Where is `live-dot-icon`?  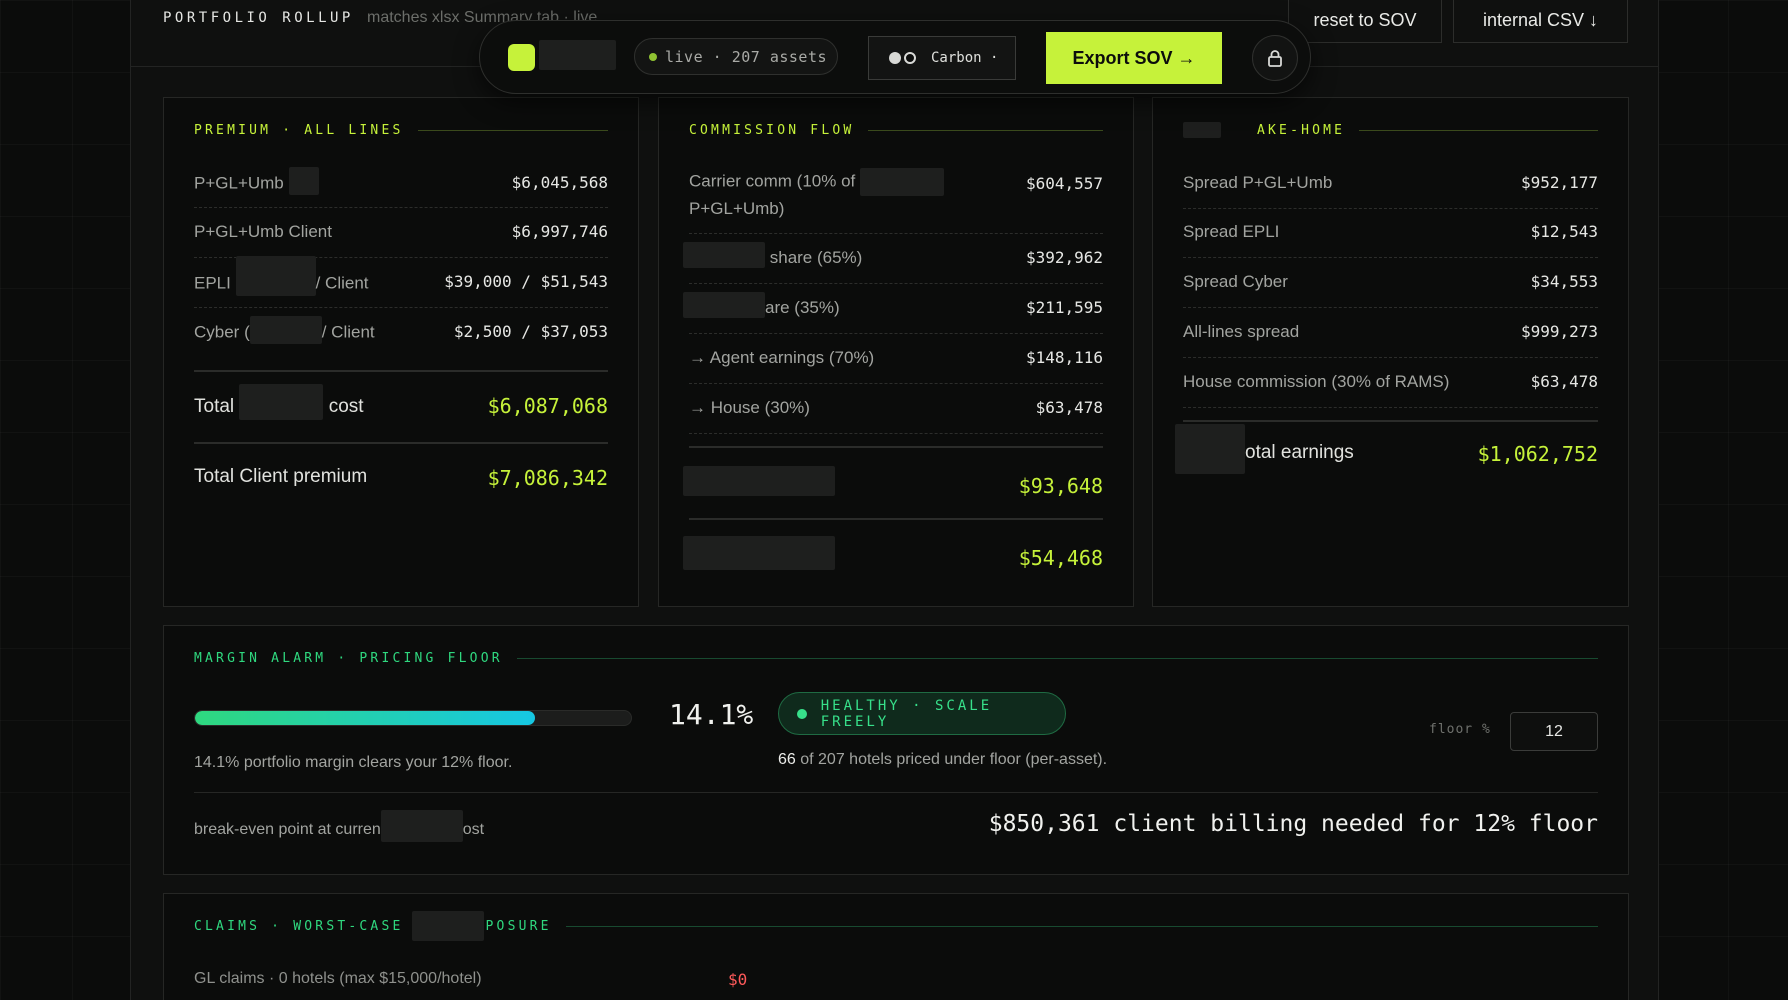
live-dot-icon is located at coordinates (653, 56).